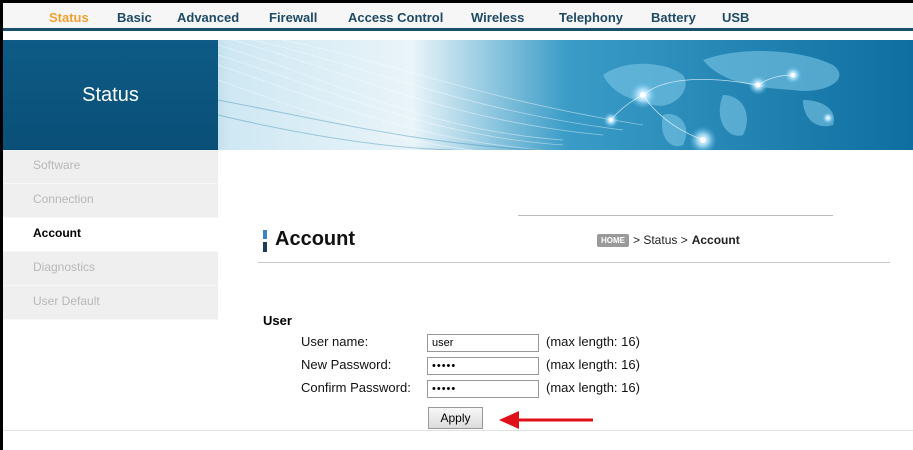 The width and height of the screenshot is (913, 450). I want to click on nav-access-control: Access Control, so click(395, 17).